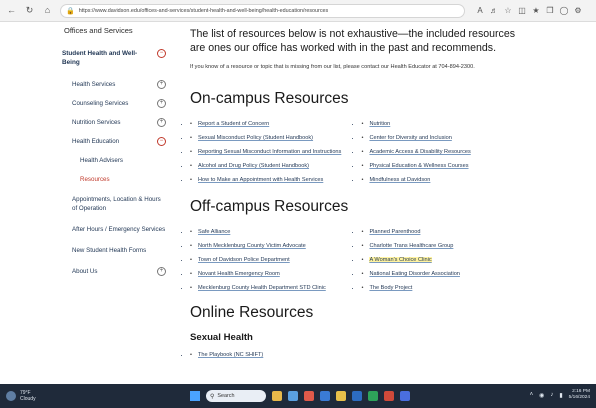 The width and height of the screenshot is (596, 408). What do you see at coordinates (355, 358) in the screenshot?
I see `online-list: The Playbook (NC SHIFT)` at bounding box center [355, 358].